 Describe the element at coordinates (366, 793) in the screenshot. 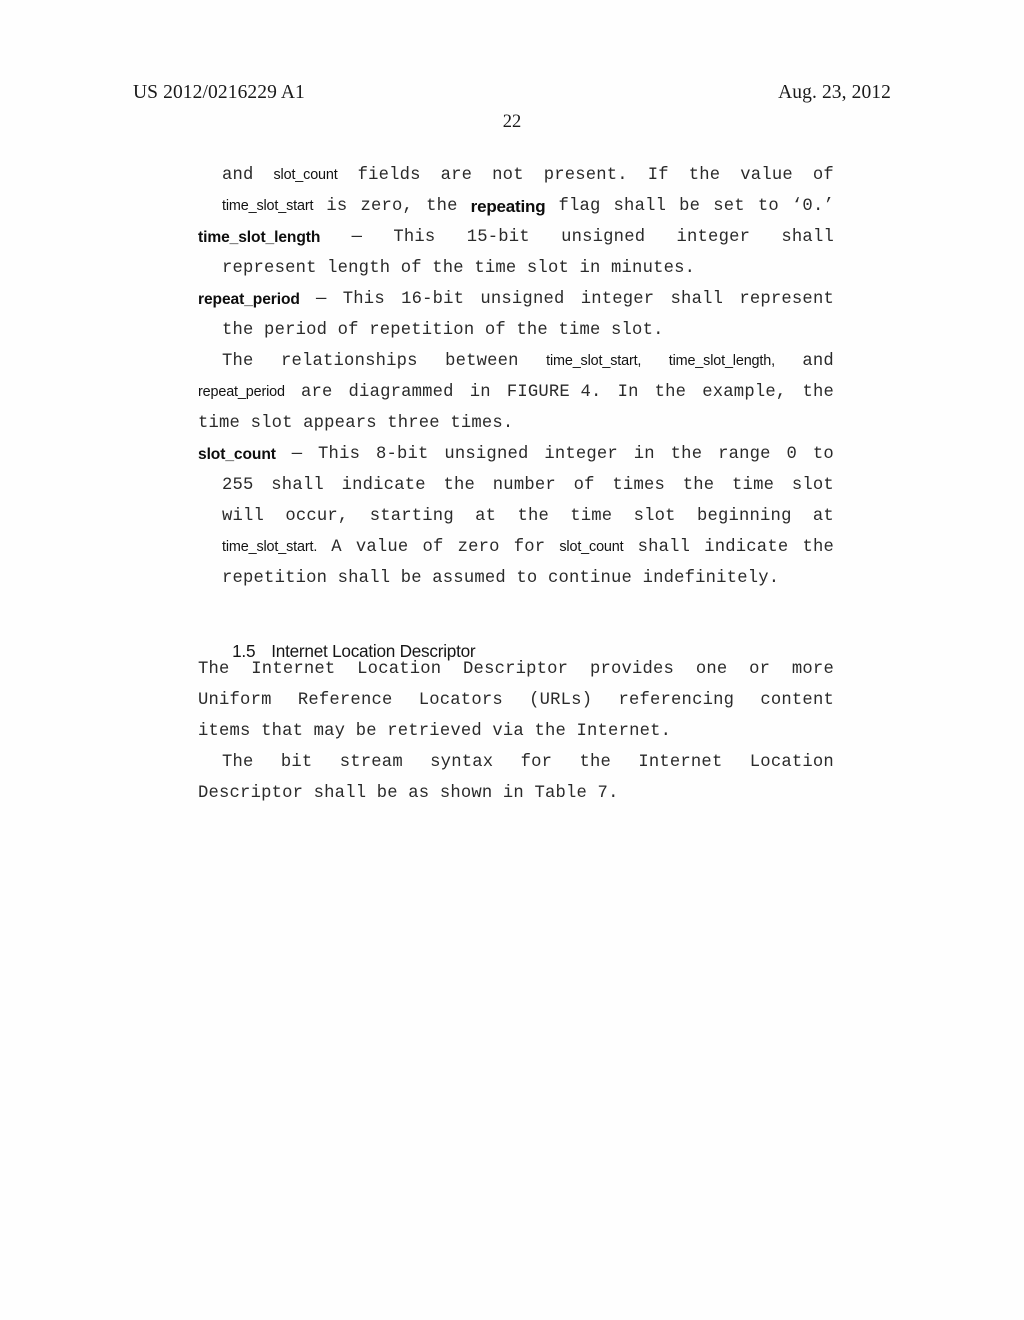

I see `text-run: Descriptor shall be as shown in` at that location.